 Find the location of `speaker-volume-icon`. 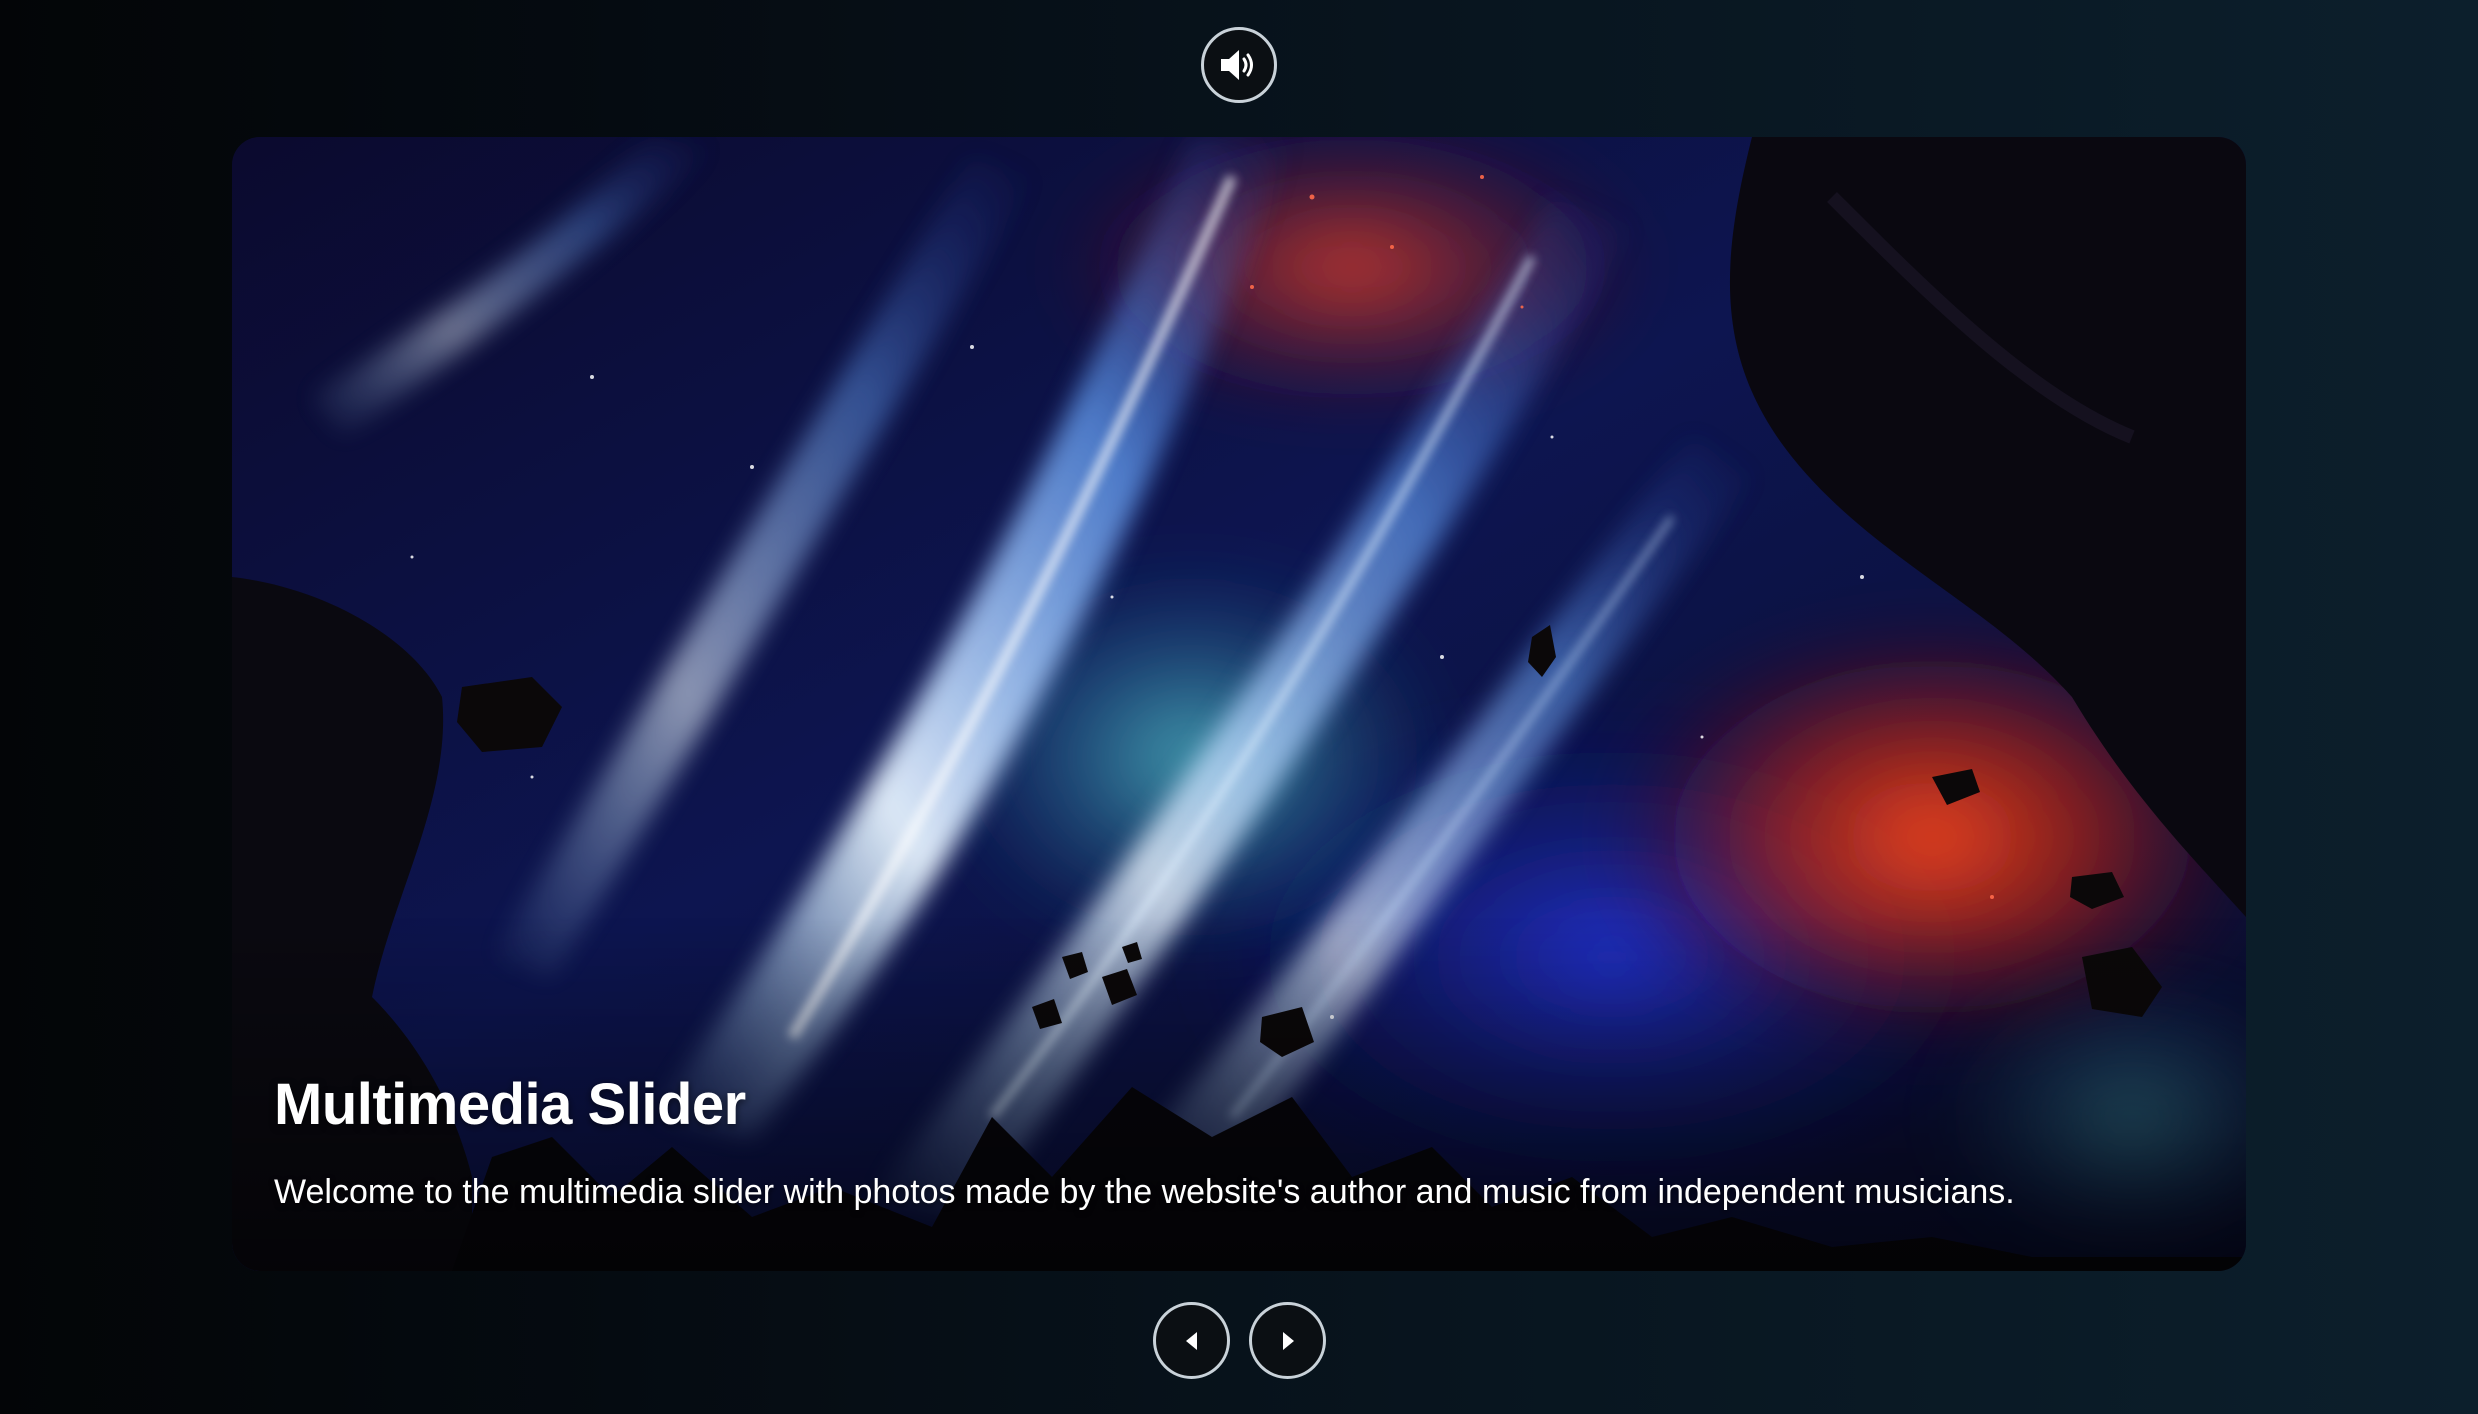

speaker-volume-icon is located at coordinates (1237, 65).